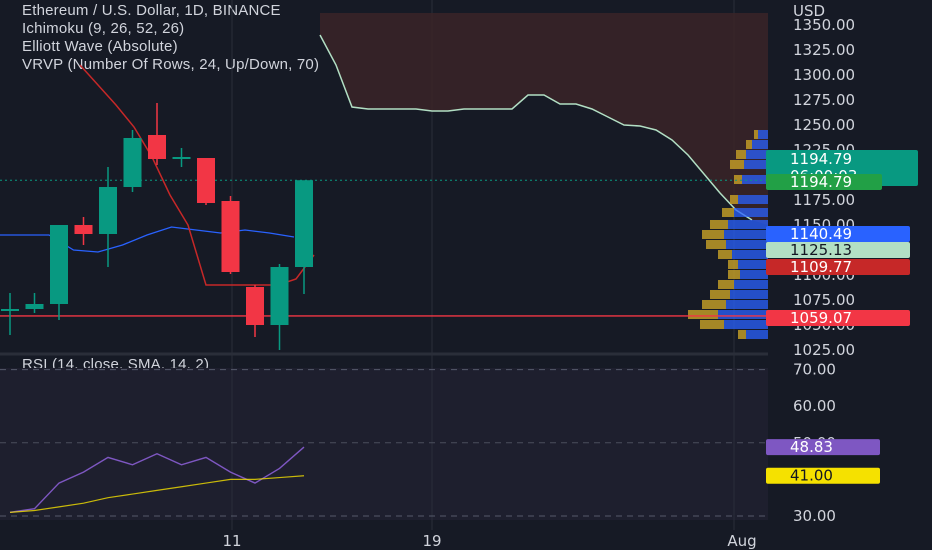 This screenshot has width=932, height=550. Describe the element at coordinates (824, 100) in the screenshot. I see `price-tick-label: 1275.00` at that location.